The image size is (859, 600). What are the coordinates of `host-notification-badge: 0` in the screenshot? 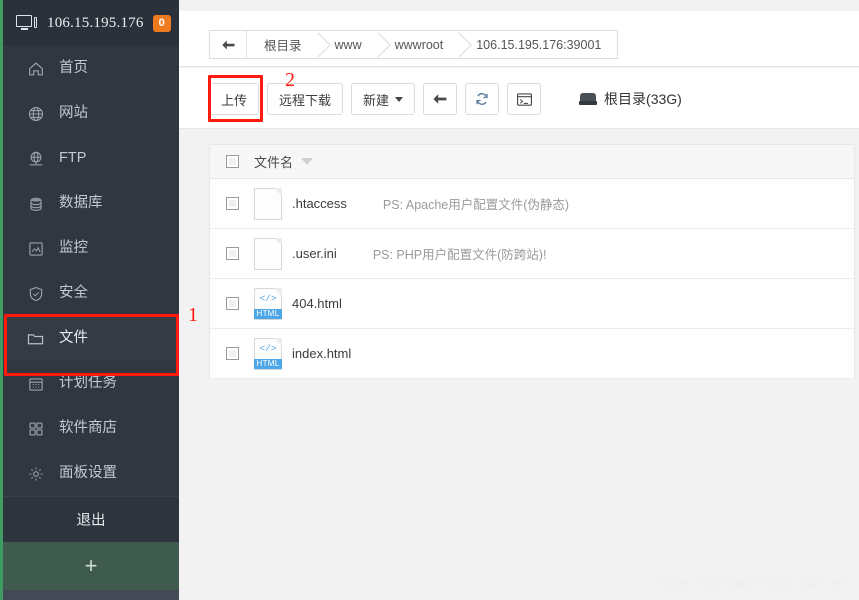 It's located at (161, 23).